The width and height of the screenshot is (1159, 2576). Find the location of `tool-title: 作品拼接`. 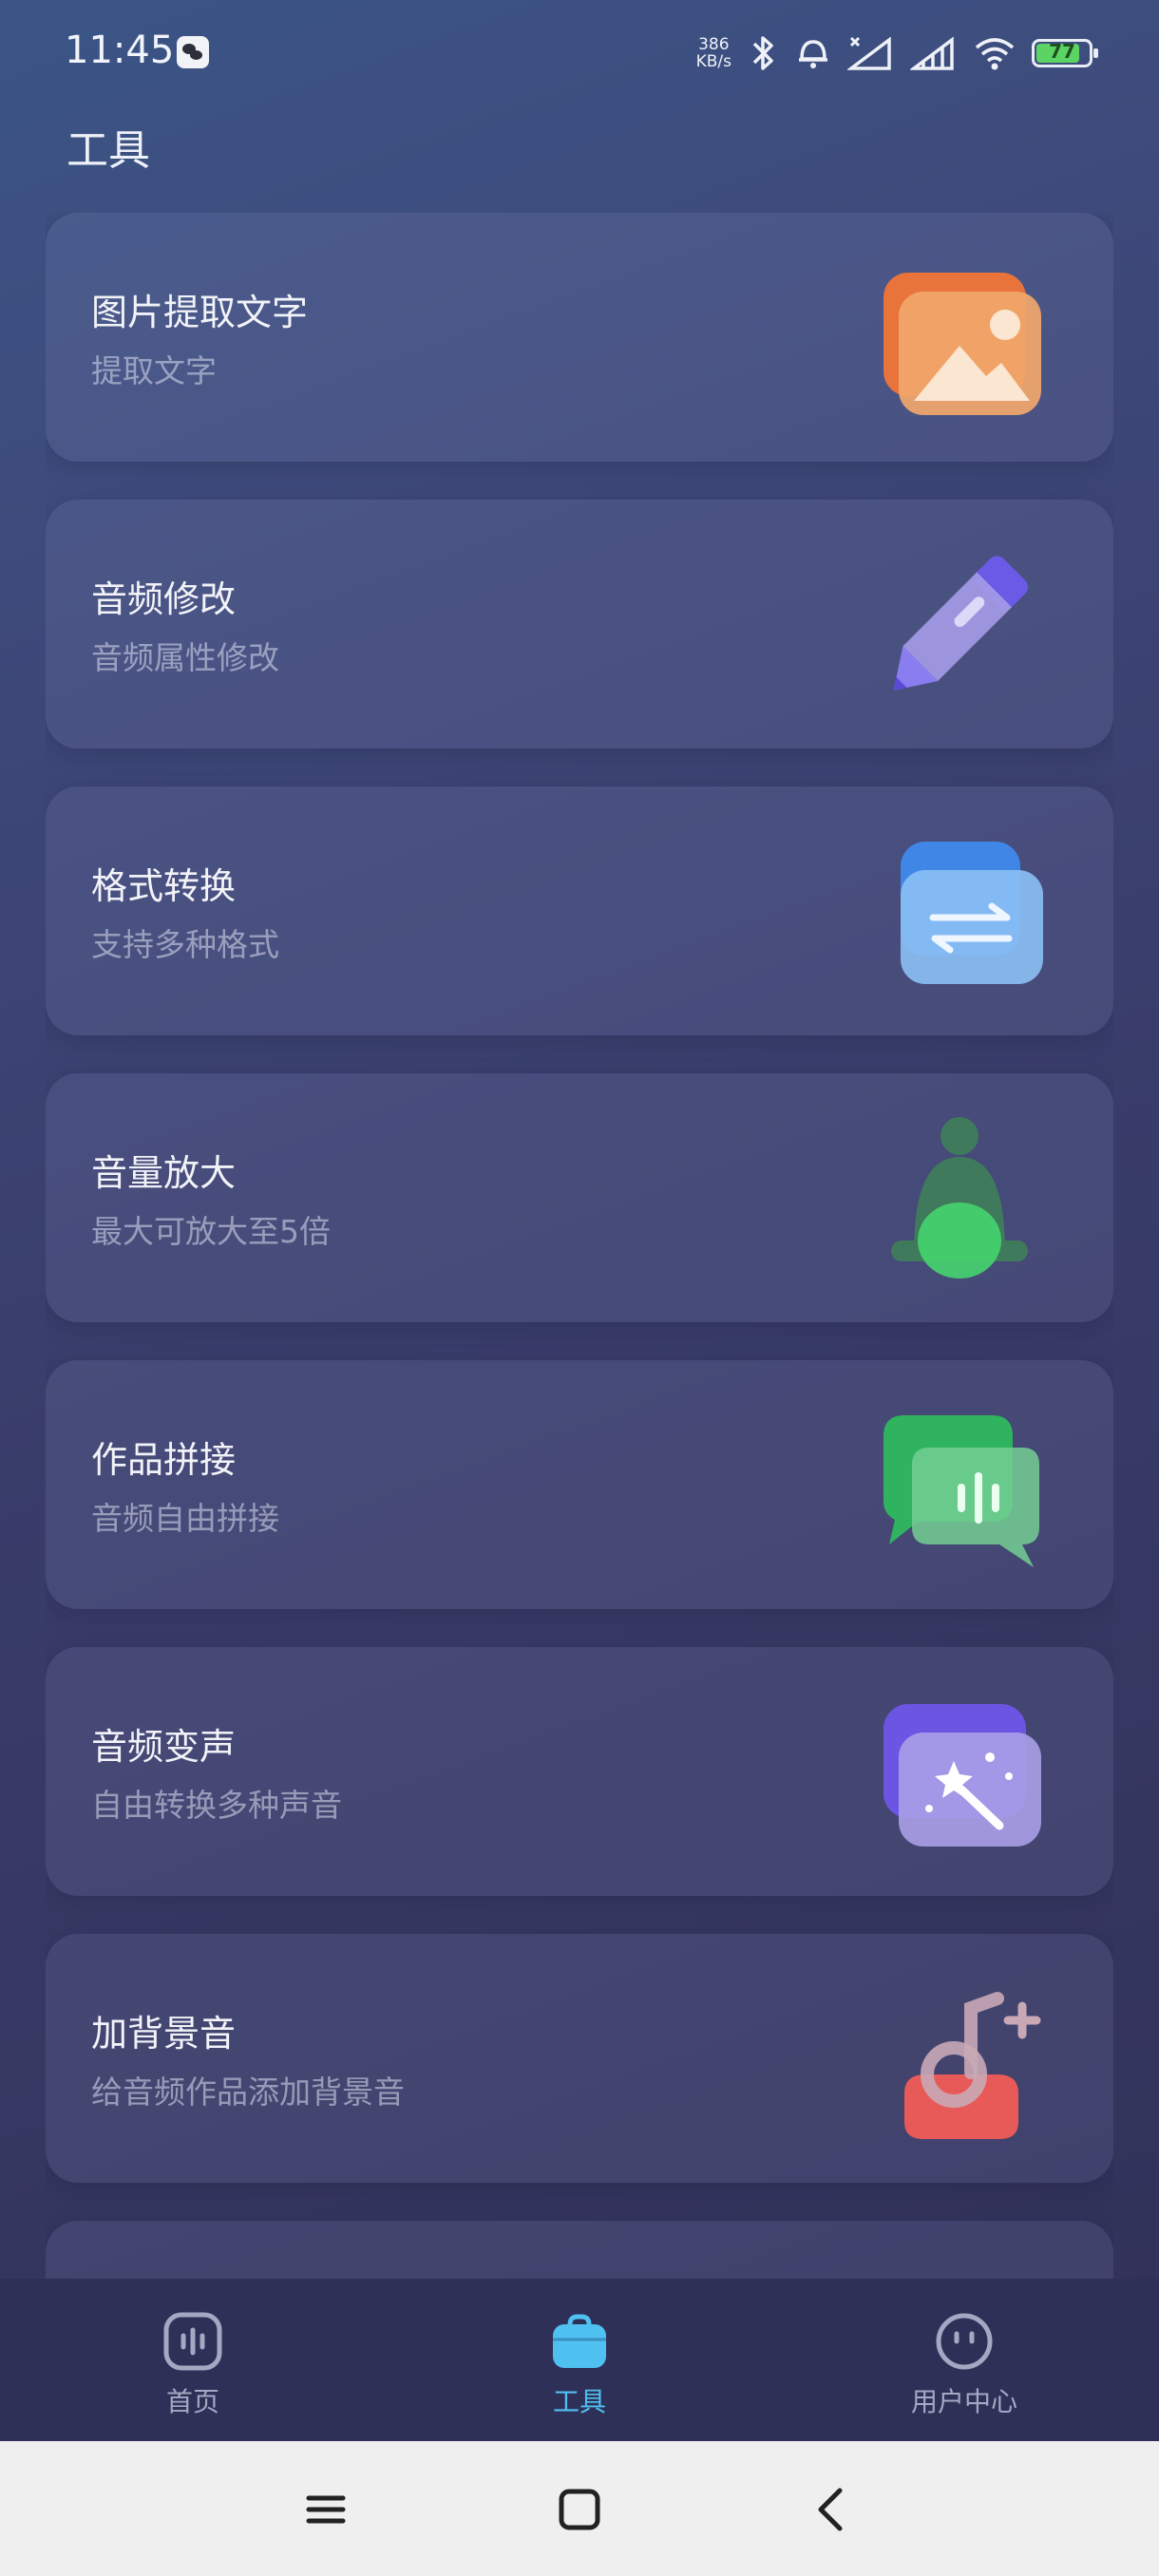

tool-title: 作品拼接 is located at coordinates (164, 1460).